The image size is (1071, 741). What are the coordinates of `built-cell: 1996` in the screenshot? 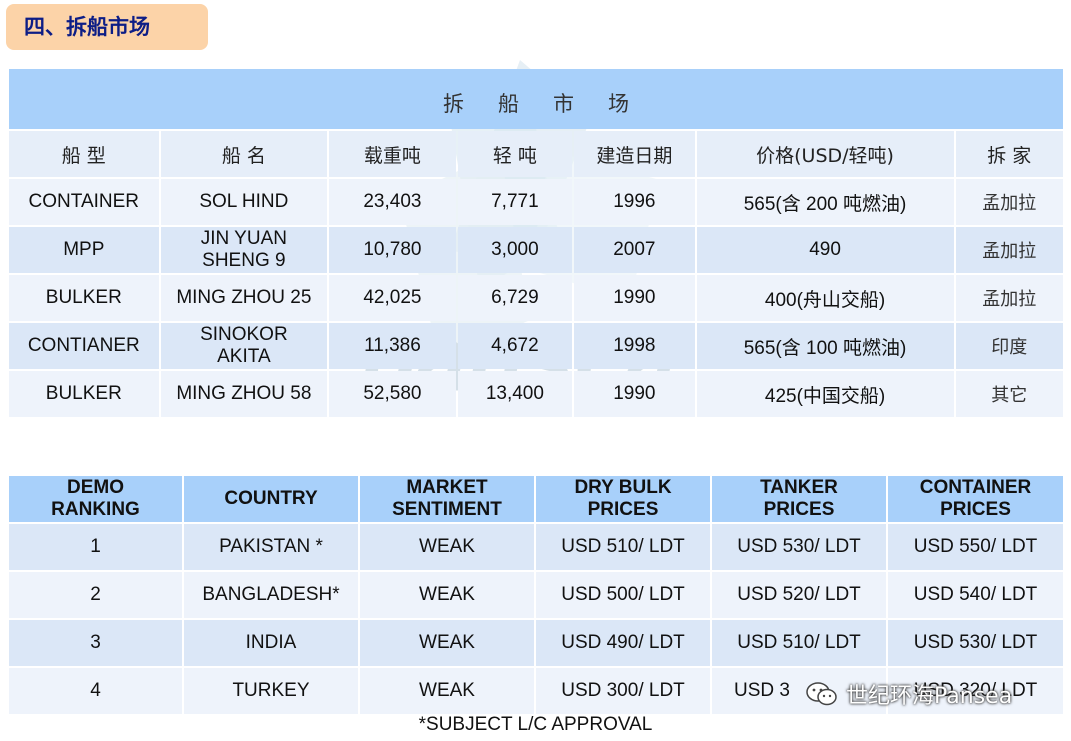 It's located at (634, 202).